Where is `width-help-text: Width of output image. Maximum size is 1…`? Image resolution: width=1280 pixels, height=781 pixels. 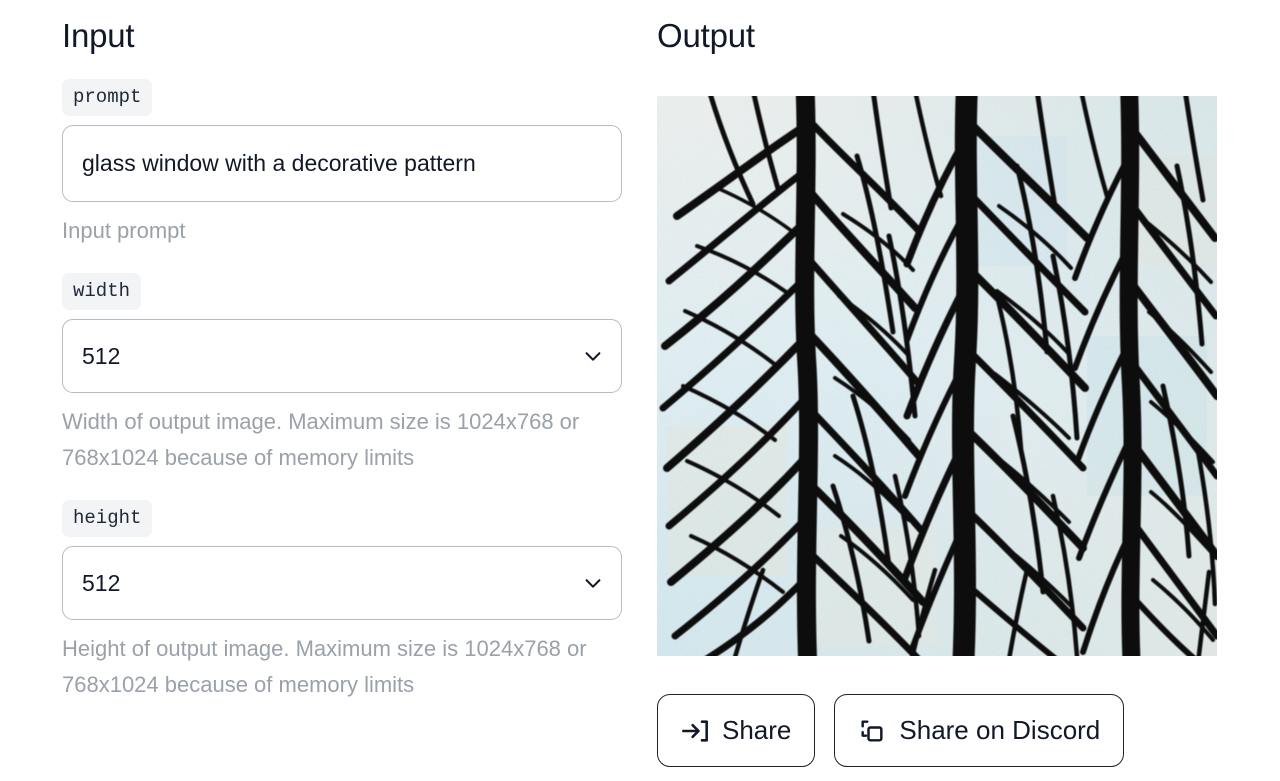 width-help-text: Width of output image. Maximum size is 1… is located at coordinates (321, 439).